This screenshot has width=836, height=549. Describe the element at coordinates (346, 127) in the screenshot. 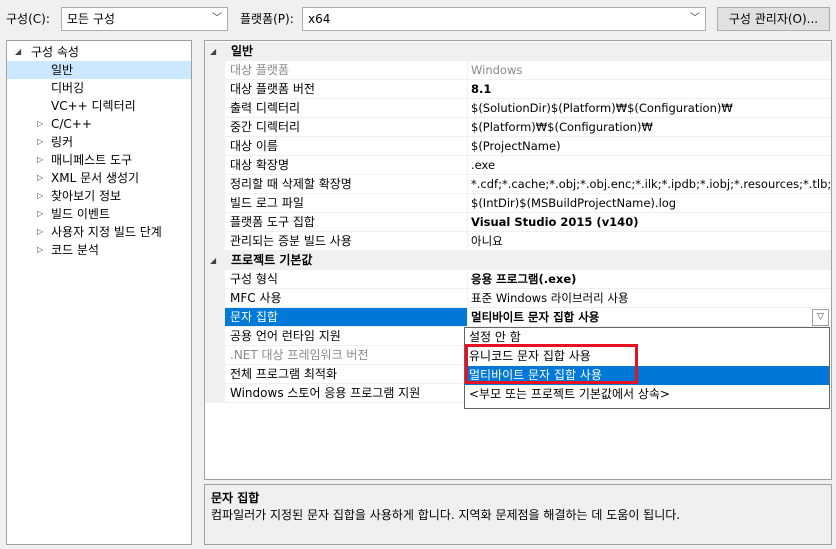

I see `property-name: 중간 디렉터리` at that location.